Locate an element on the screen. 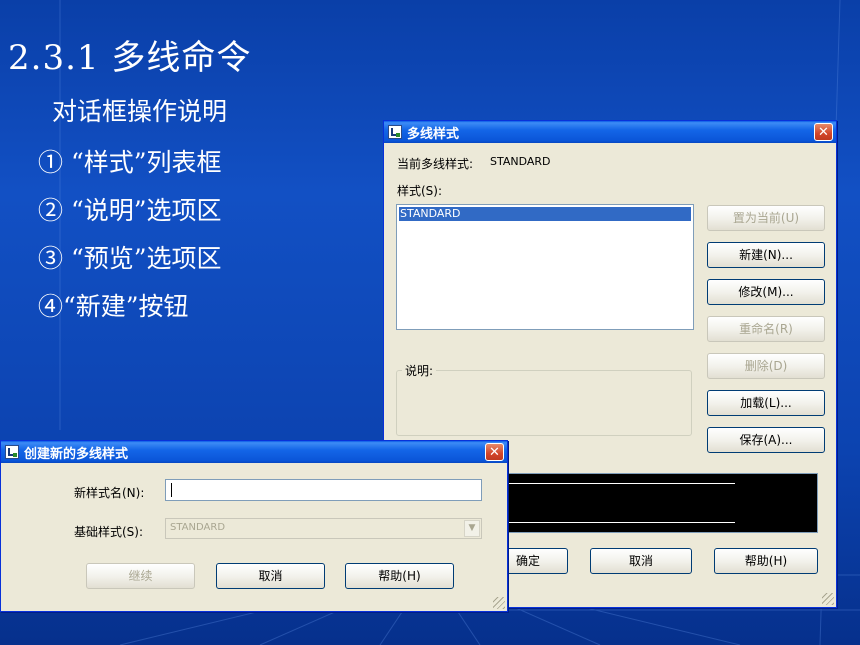  set-current-button: 置为当前(U) is located at coordinates (766, 218).